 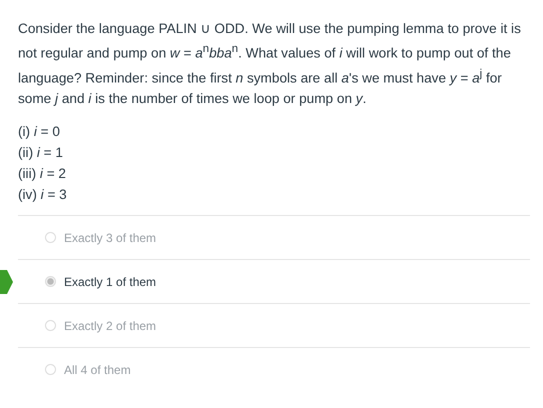 What do you see at coordinates (110, 281) in the screenshot?
I see `answer-label: Exactly 1 of them` at bounding box center [110, 281].